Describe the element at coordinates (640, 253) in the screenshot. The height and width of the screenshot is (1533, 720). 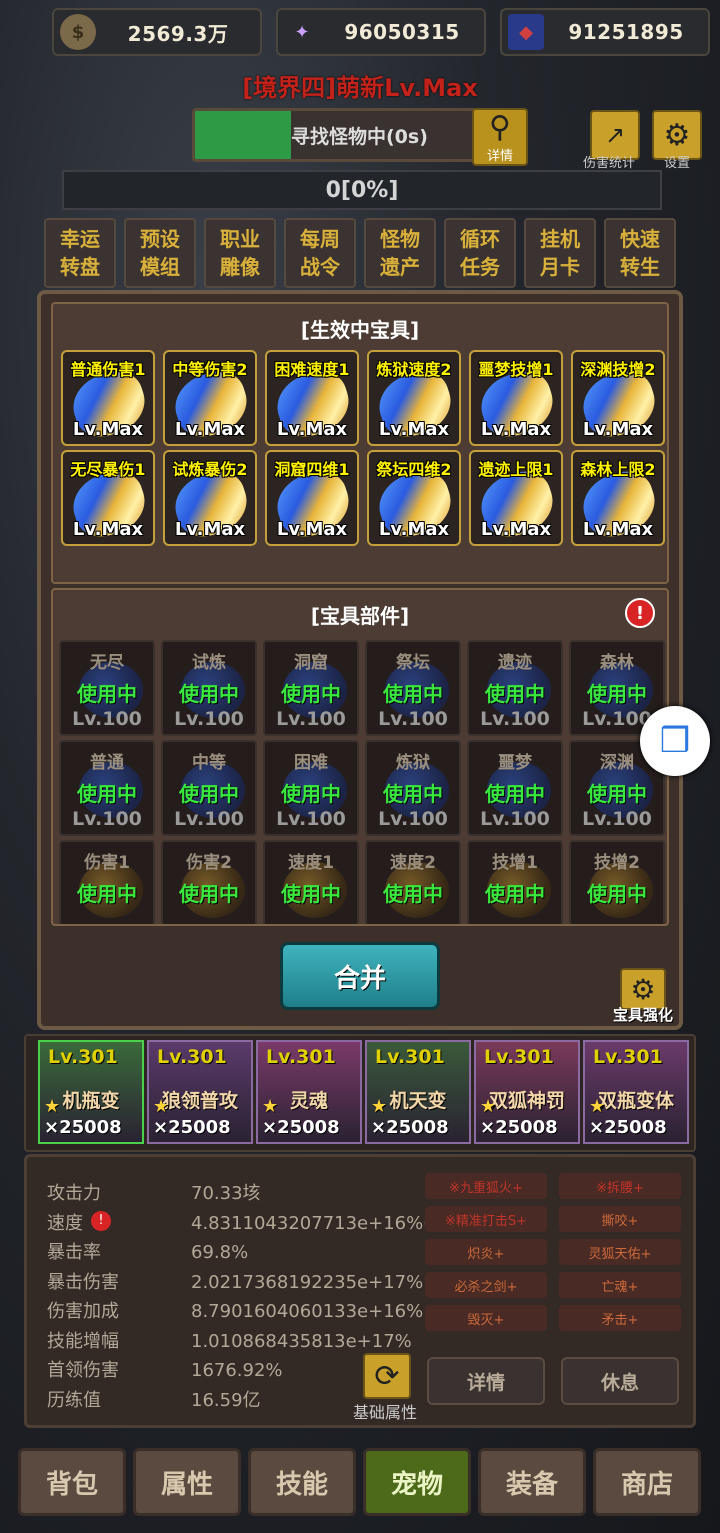
I see `menu-fast-rebirth: 快速 转生` at that location.